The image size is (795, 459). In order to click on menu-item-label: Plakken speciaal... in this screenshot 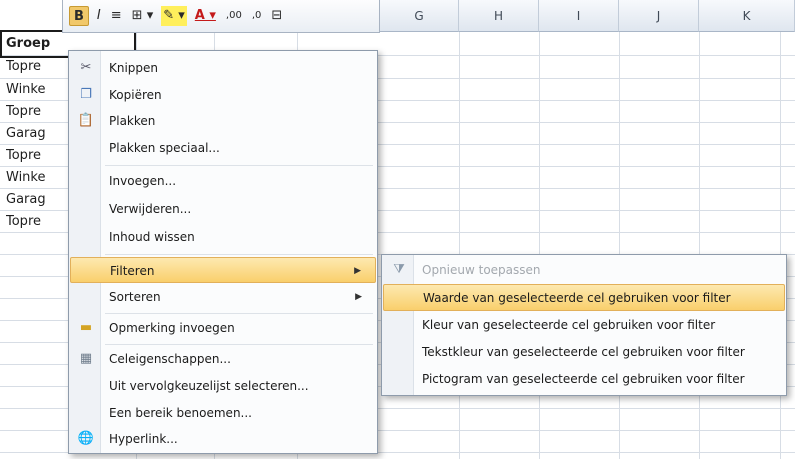, I will do `click(164, 148)`.